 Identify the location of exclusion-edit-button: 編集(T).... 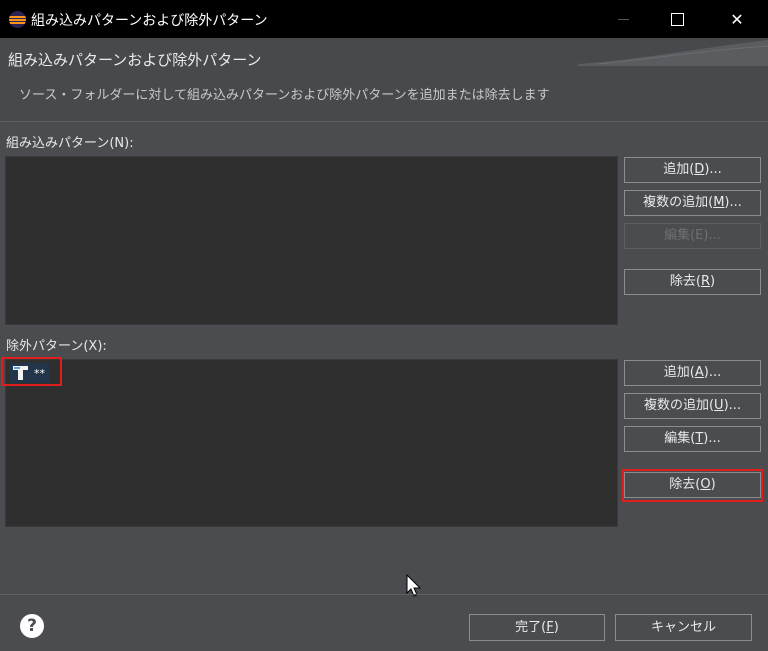
(692, 439).